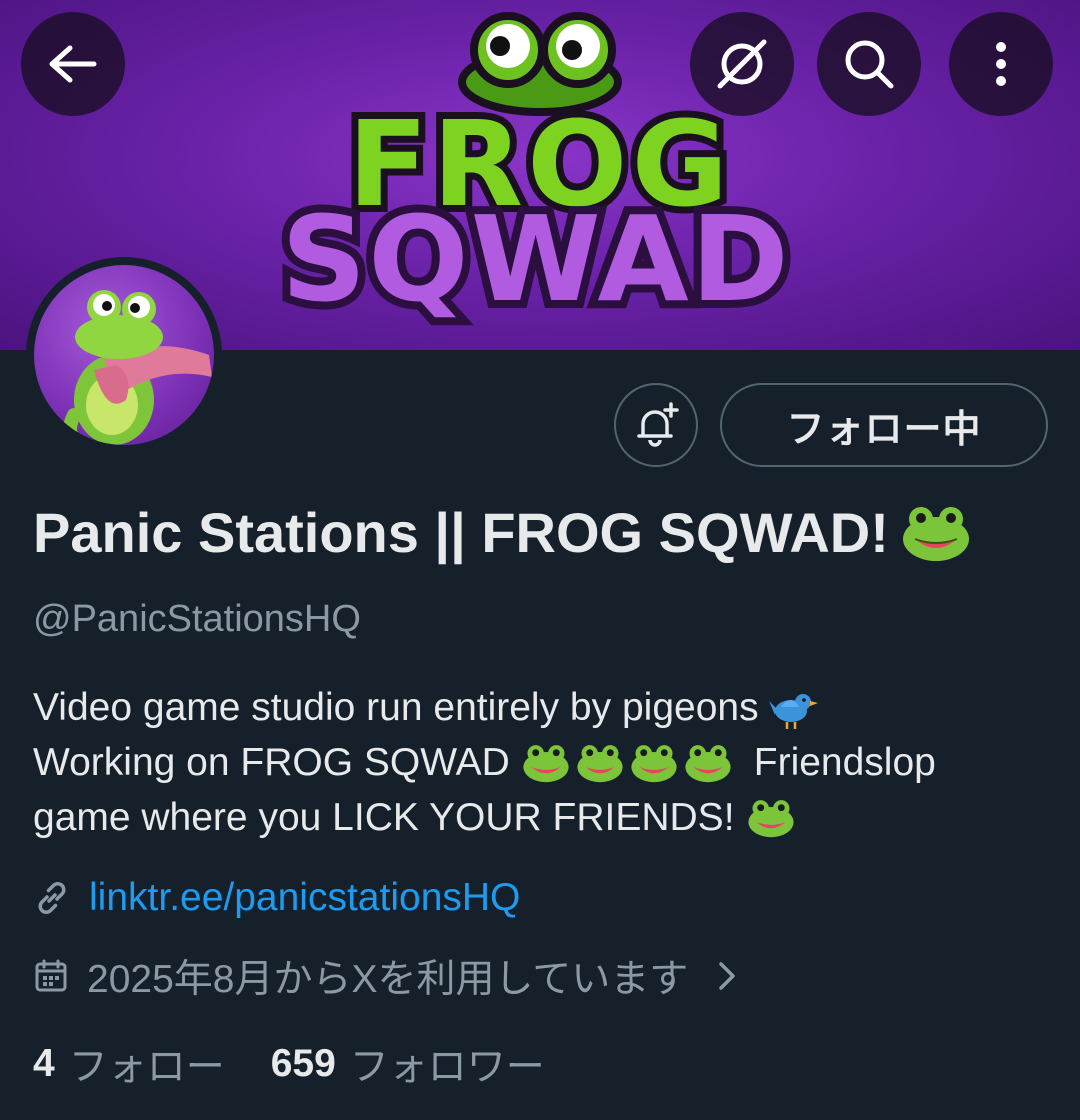 This screenshot has height=1120, width=1080. I want to click on profile-link-row: linktr.ee/panicstationsHQ, so click(276, 898).